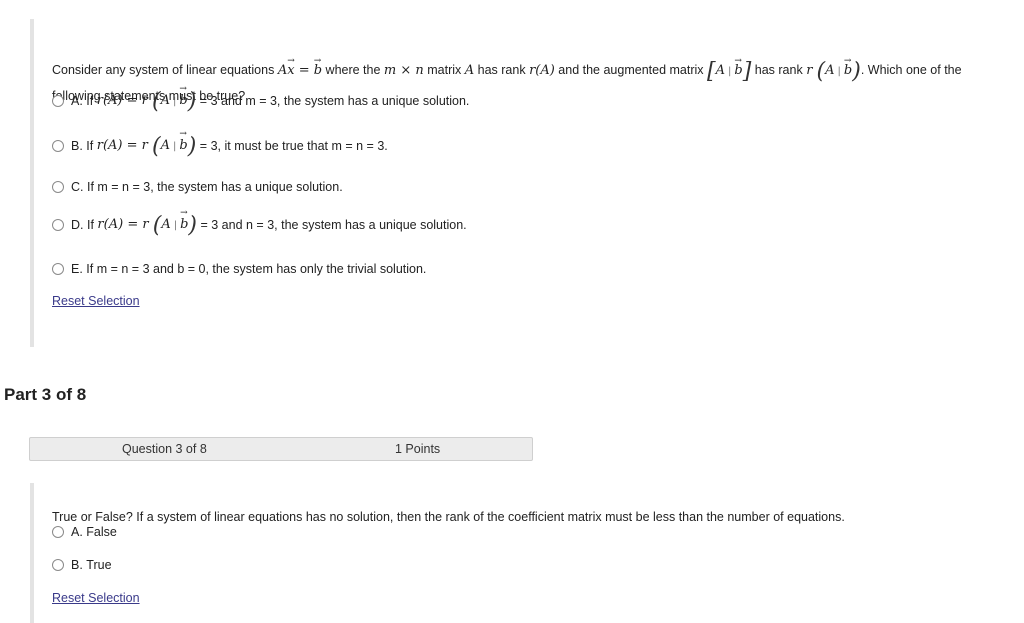  Describe the element at coordinates (444, 70) in the screenshot. I see `stem-text: matrix` at that location.